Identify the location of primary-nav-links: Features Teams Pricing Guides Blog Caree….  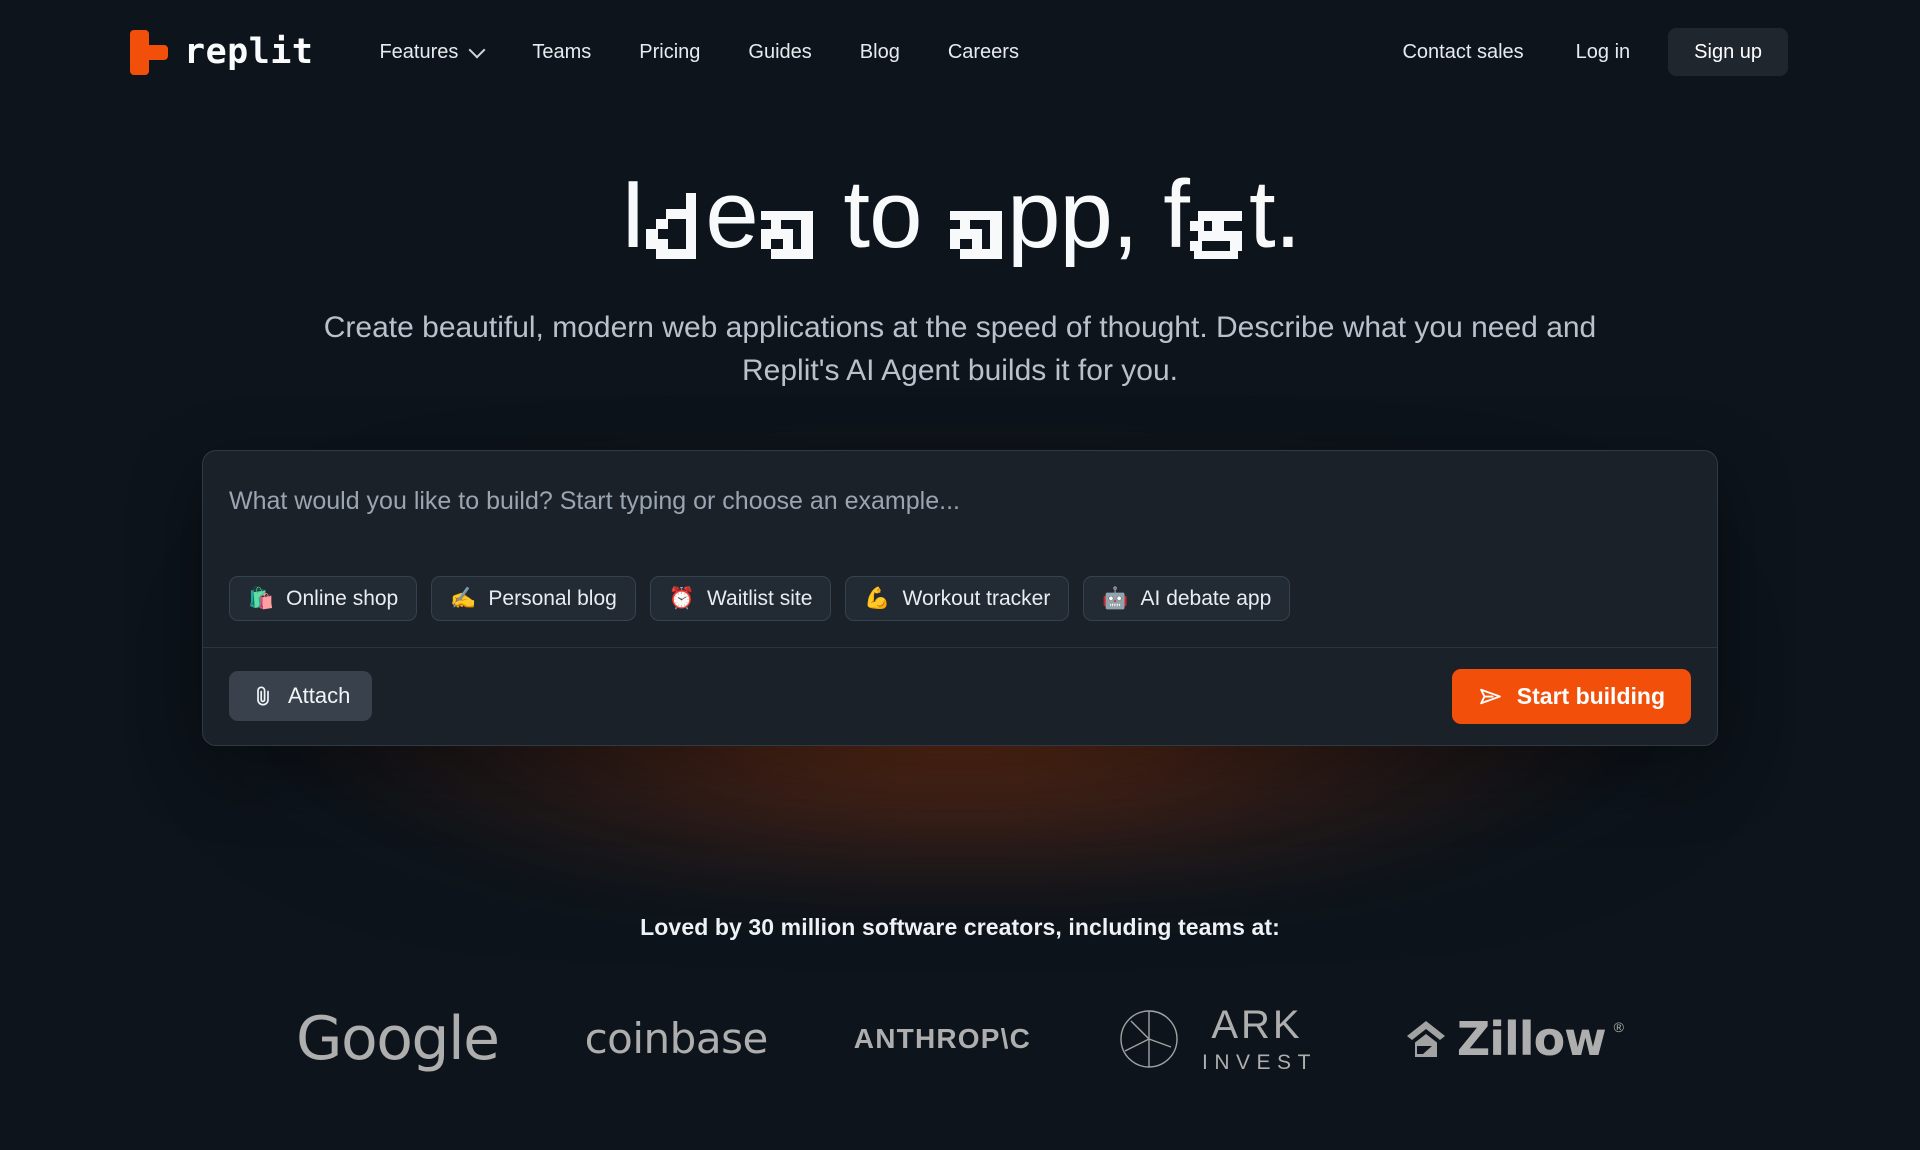
(699, 52).